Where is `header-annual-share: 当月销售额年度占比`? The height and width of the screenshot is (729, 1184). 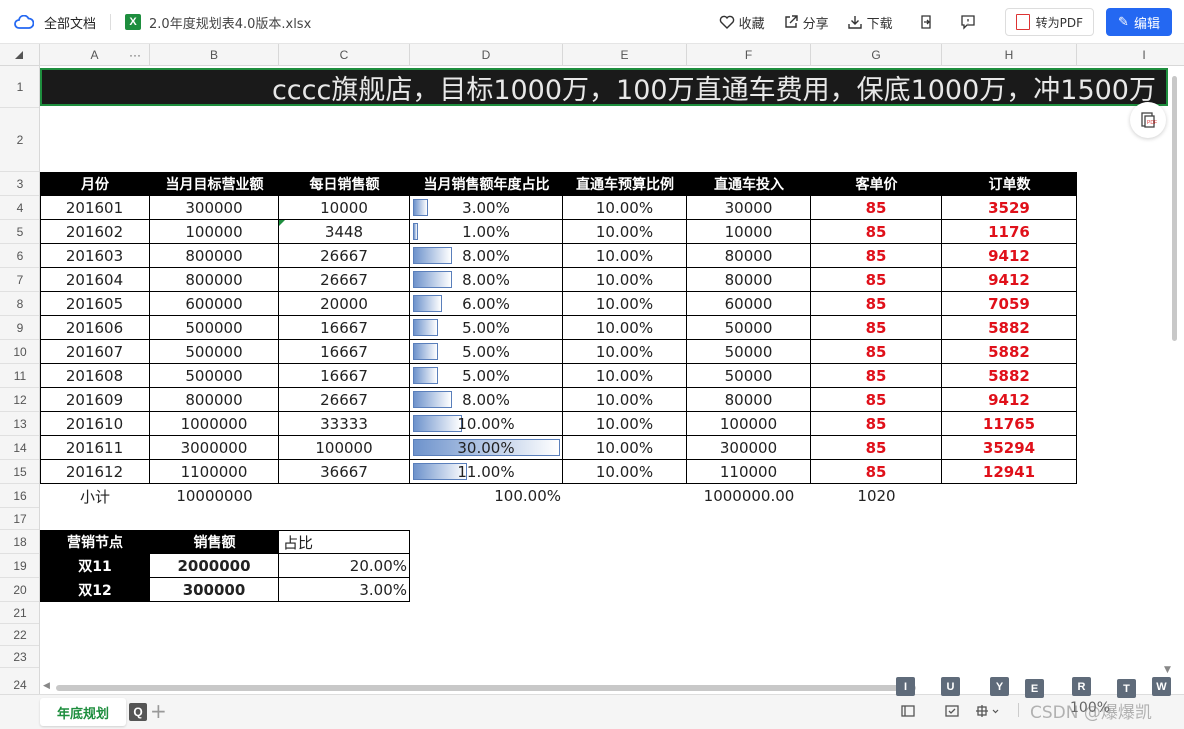 header-annual-share: 当月销售额年度占比 is located at coordinates (486, 184).